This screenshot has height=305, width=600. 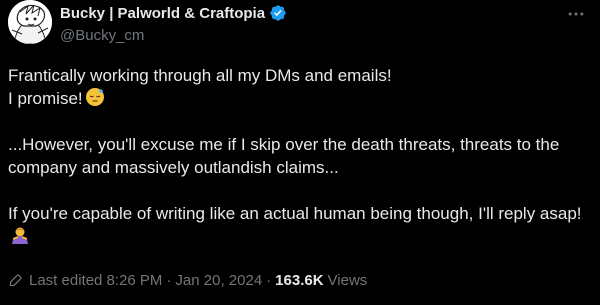 I want to click on tweet-line-2: I promise!, so click(x=301, y=98).